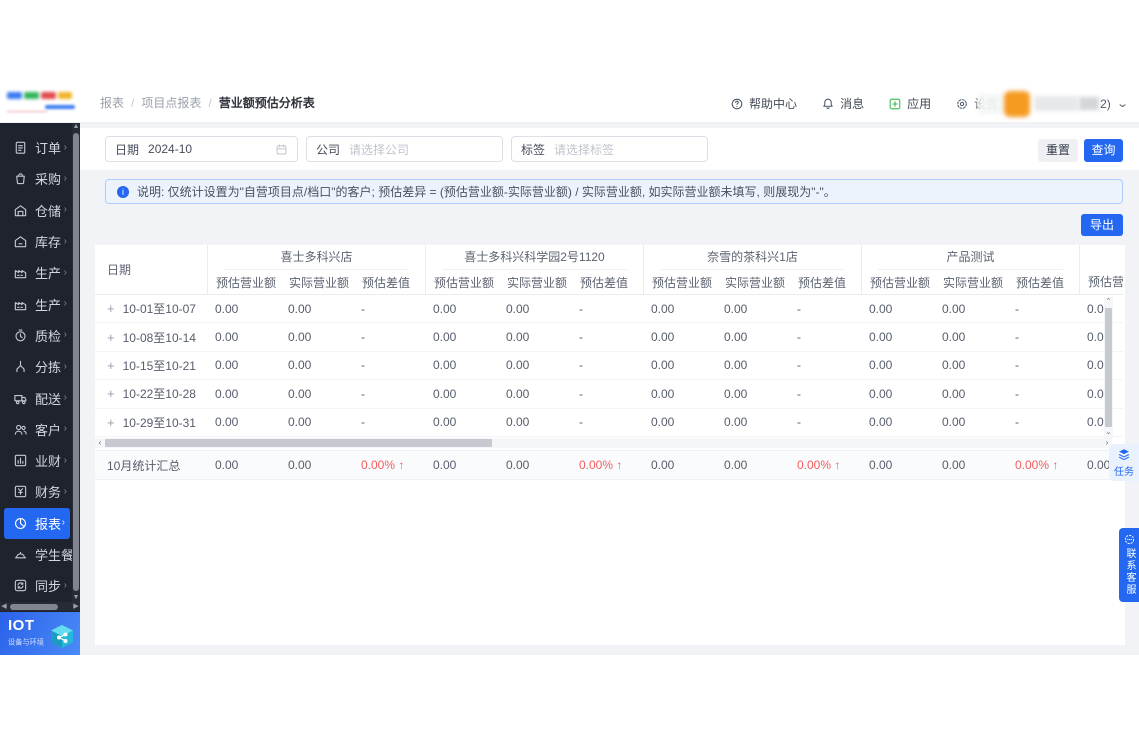 Image resolution: width=1139 pixels, height=739 pixels. I want to click on table-header-group: 喜士多科兴科学园2号1120 预估营业额 实际营业额 预估差值, so click(534, 269).